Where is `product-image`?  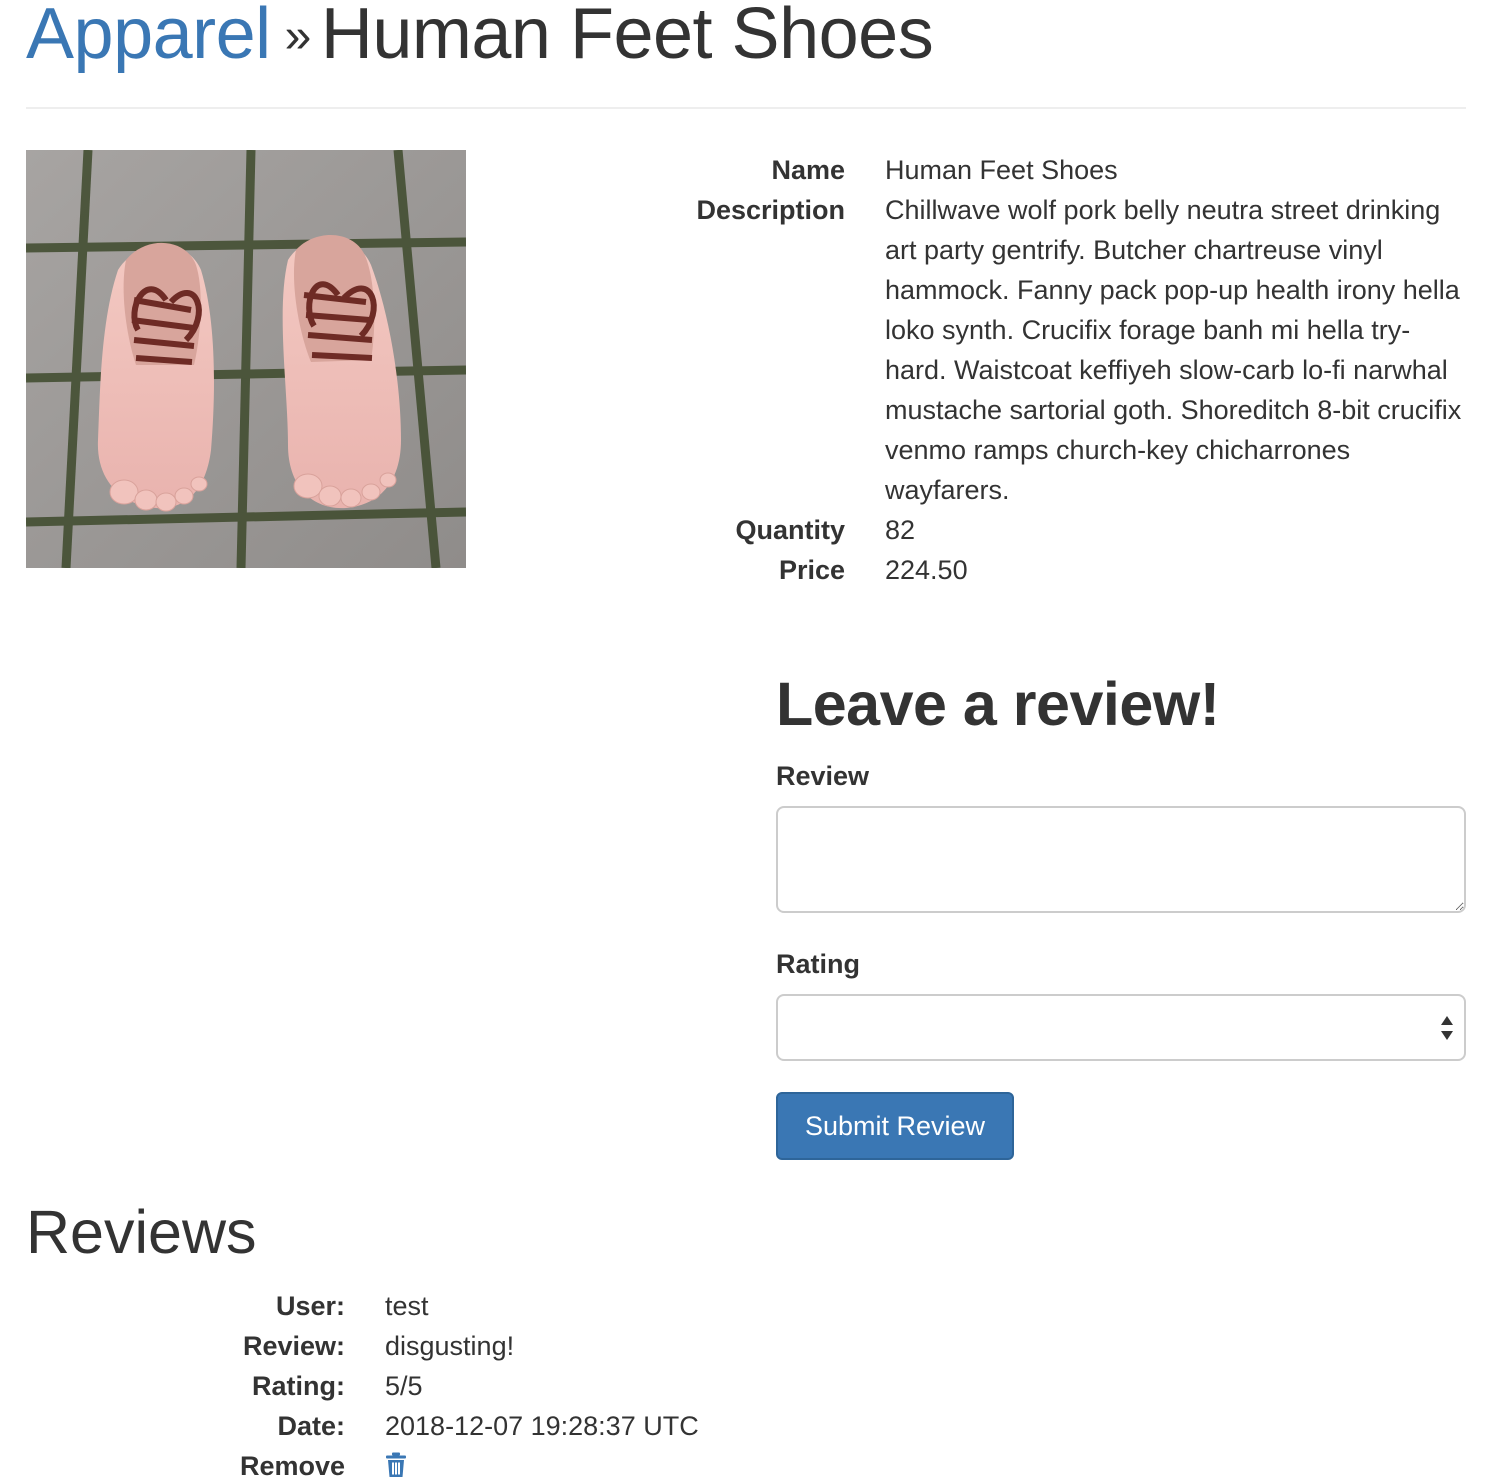 product-image is located at coordinates (246, 359).